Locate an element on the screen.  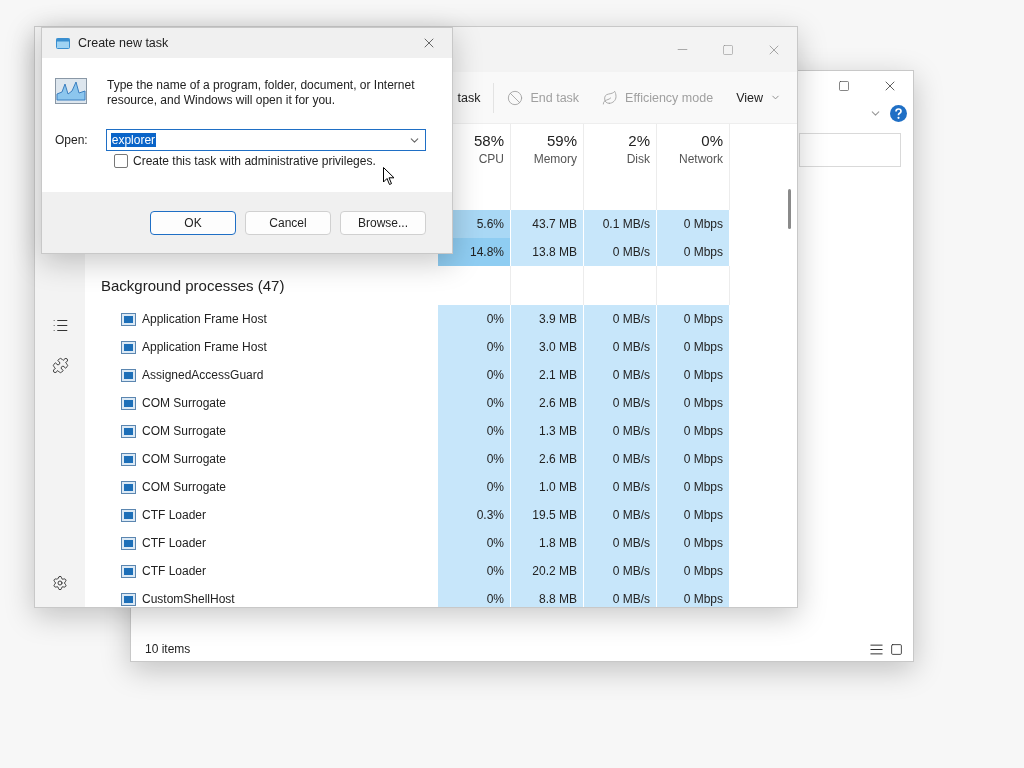
table-cell: 8.8 MB is located at coordinates (547, 596).